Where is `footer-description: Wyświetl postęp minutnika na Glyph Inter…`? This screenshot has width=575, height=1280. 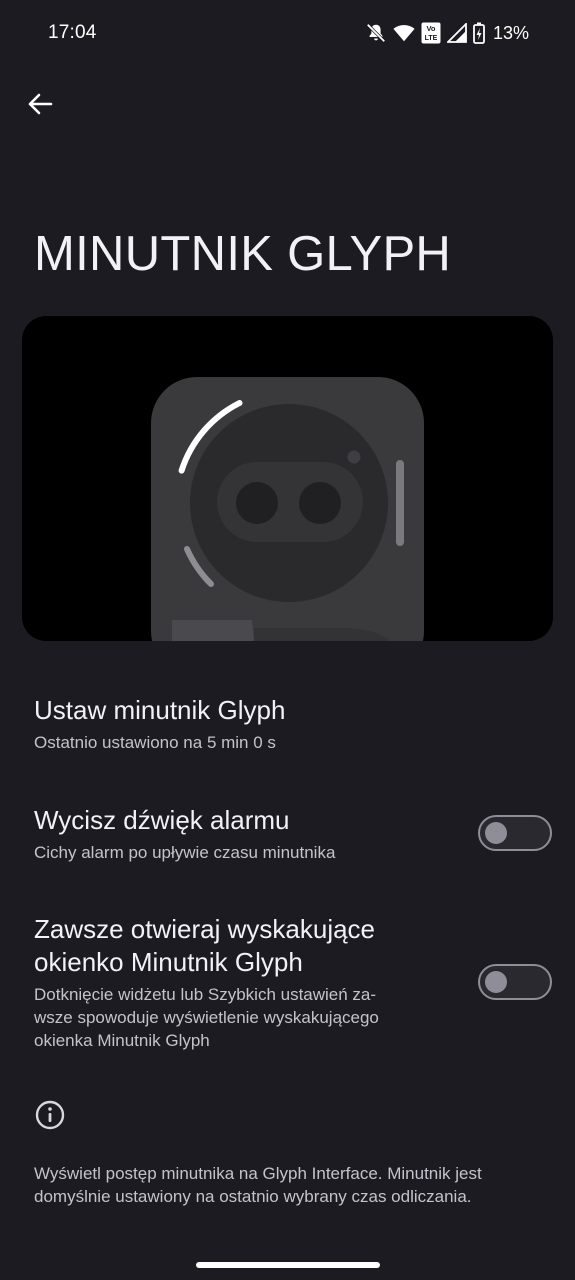
footer-description: Wyświetl postęp minutnika na Glyph Inter… is located at coordinates (296, 1185).